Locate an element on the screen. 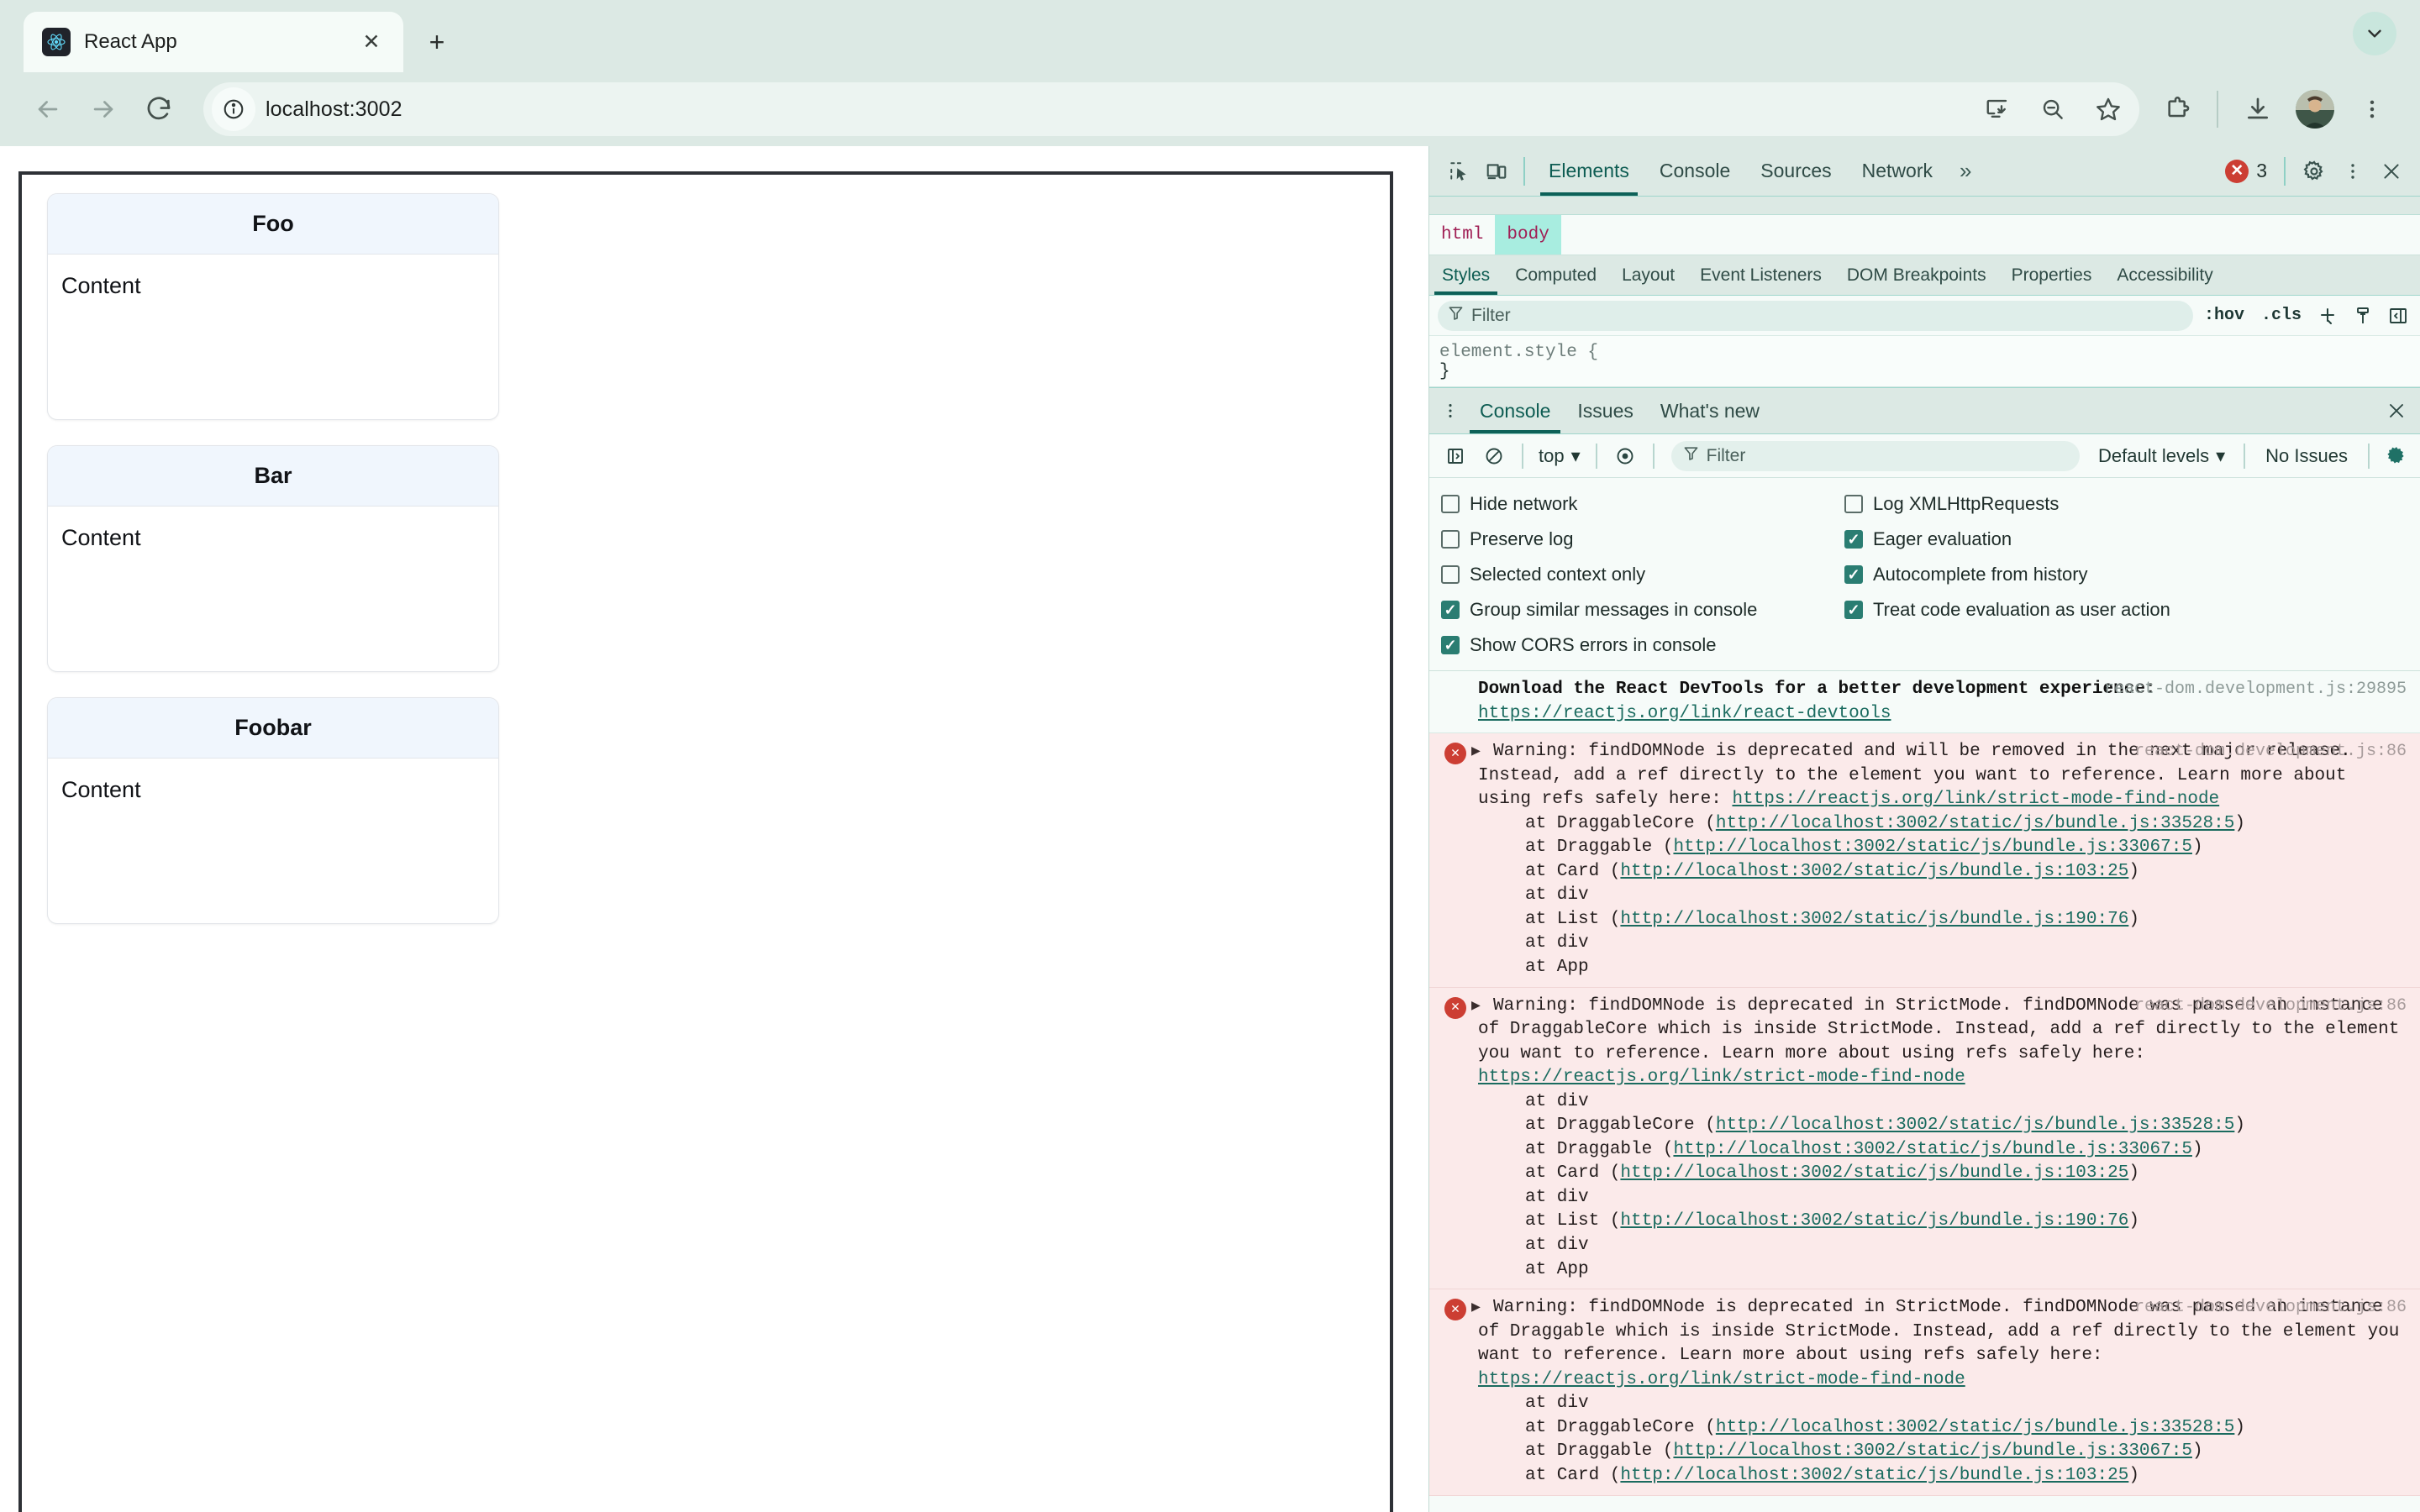 The width and height of the screenshot is (2420, 1512). console-sidebar-icon is located at coordinates (1455, 456).